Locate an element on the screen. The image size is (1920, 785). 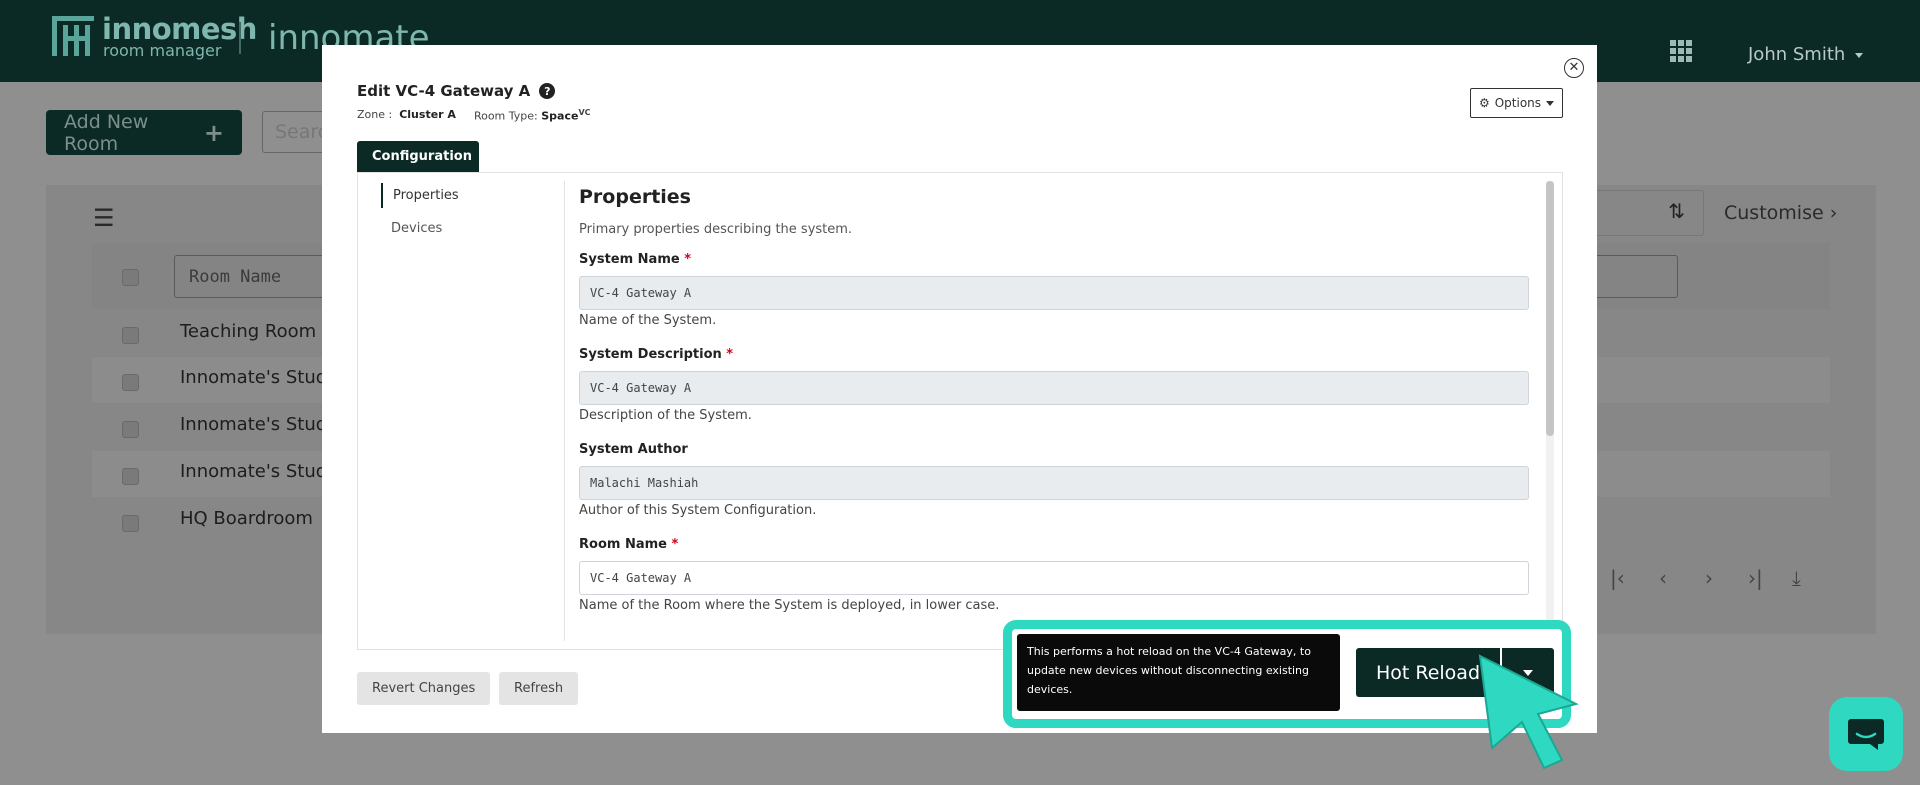
field-label-text: System Author is located at coordinates (633, 449).